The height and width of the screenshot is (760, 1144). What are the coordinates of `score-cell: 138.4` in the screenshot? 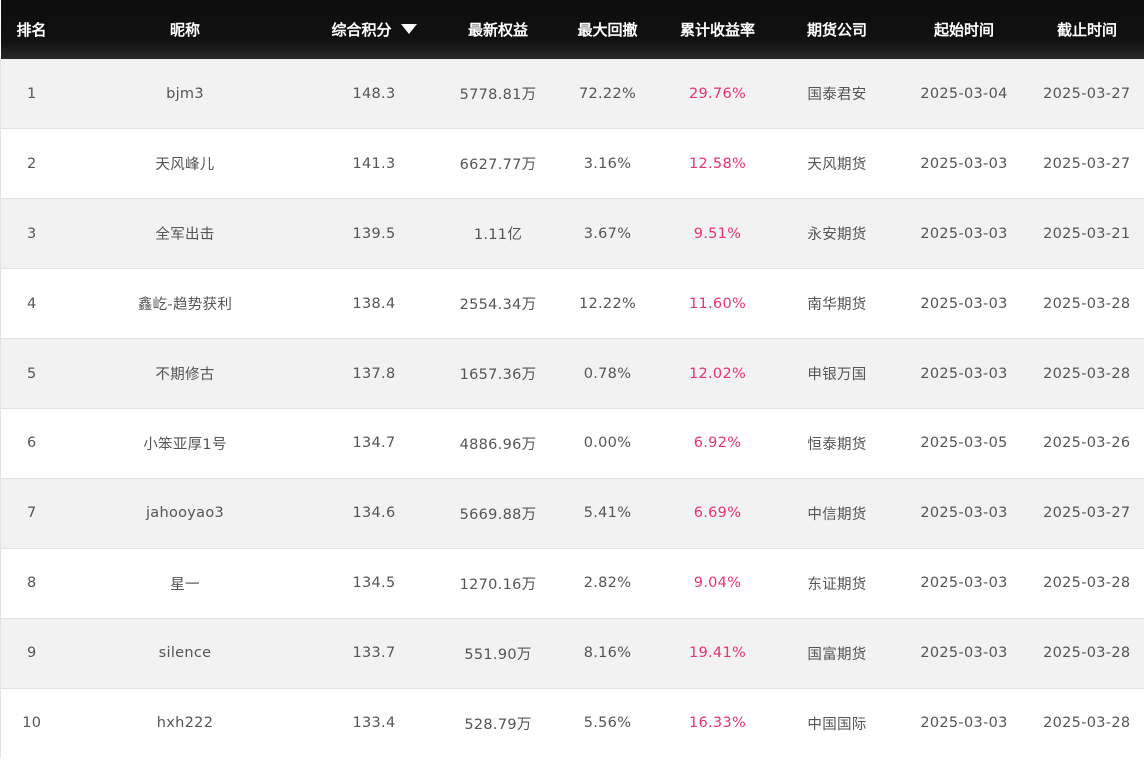 It's located at (374, 303).